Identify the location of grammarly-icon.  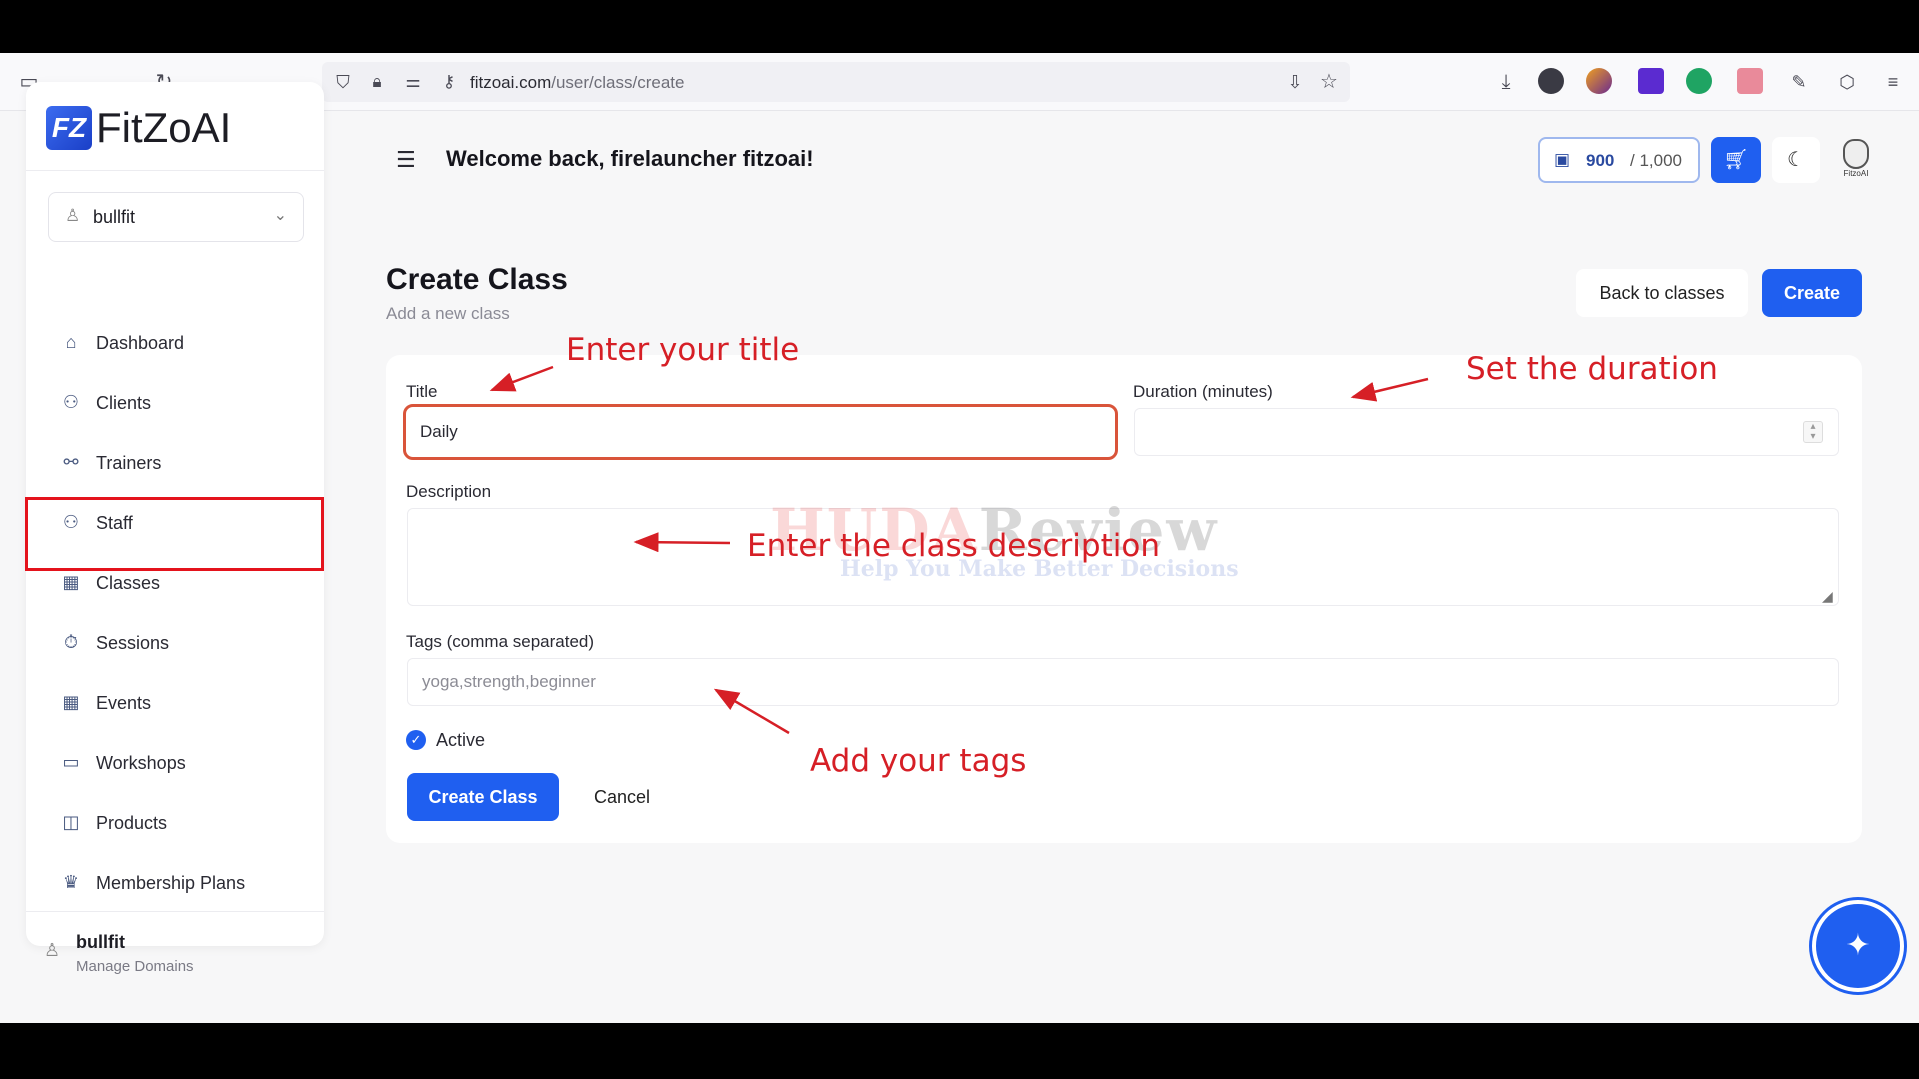
(1699, 81).